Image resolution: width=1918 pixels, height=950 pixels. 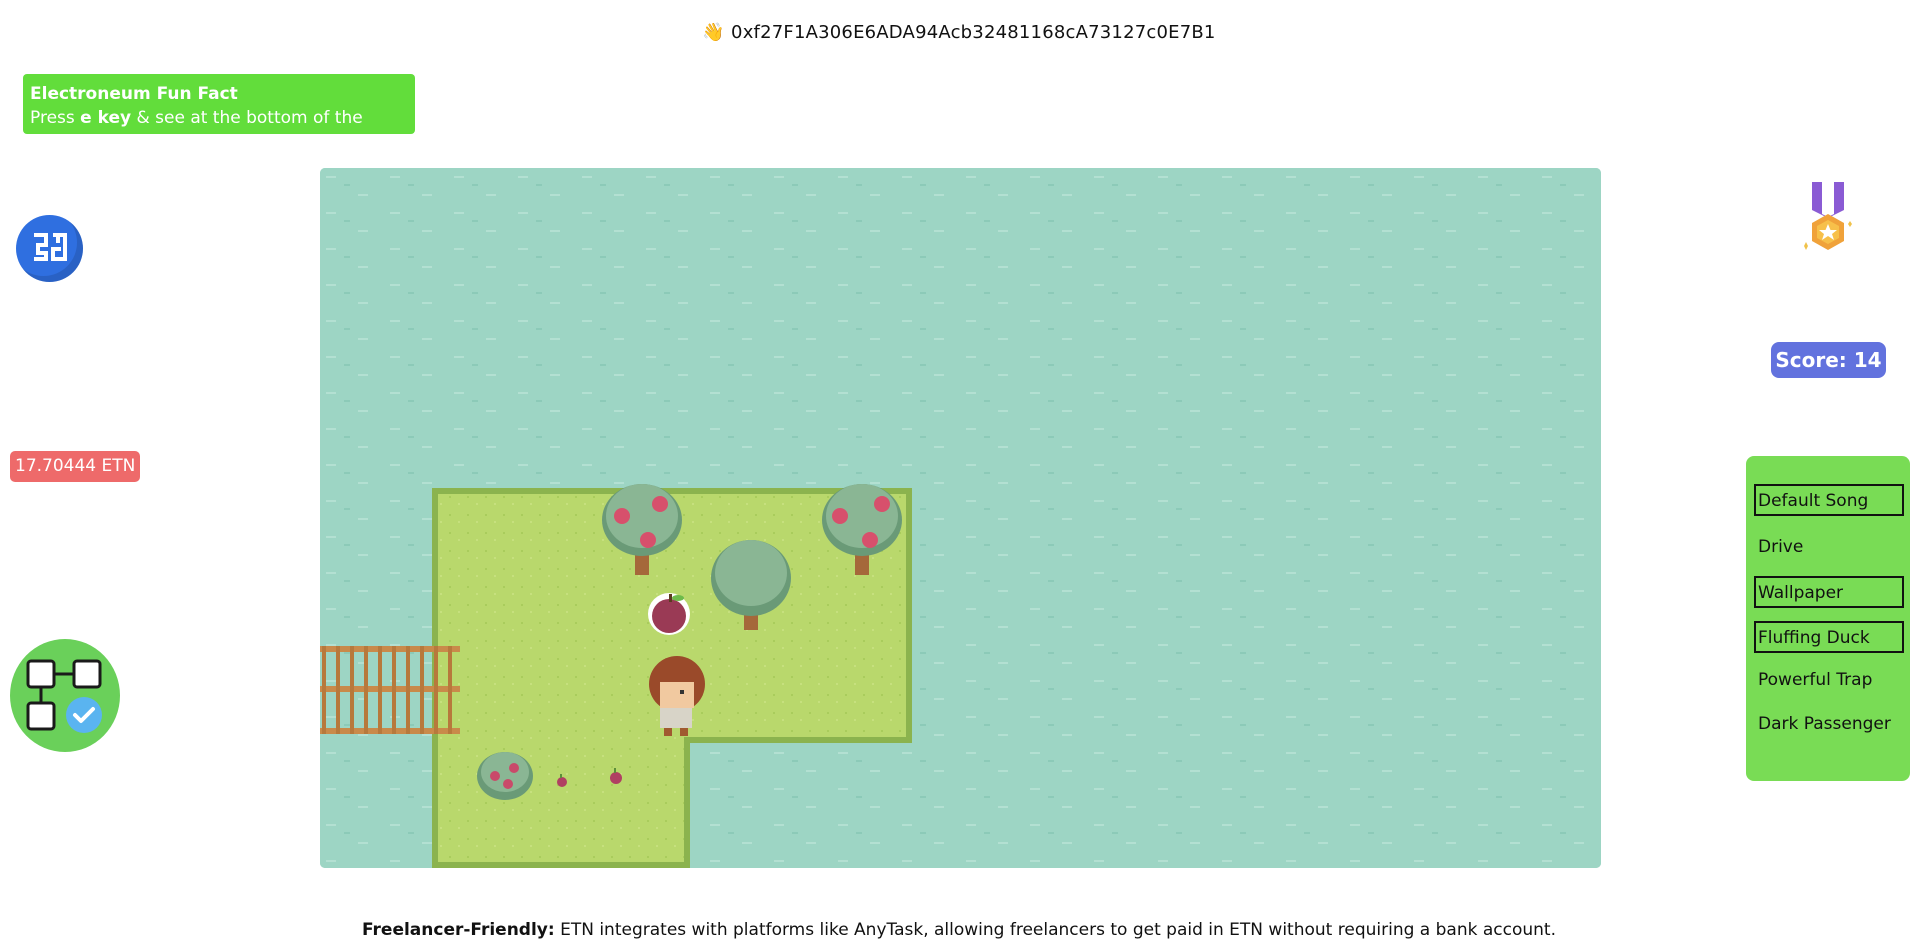 I want to click on etn-balance-badge: 17.70444 ETN, so click(x=75, y=466).